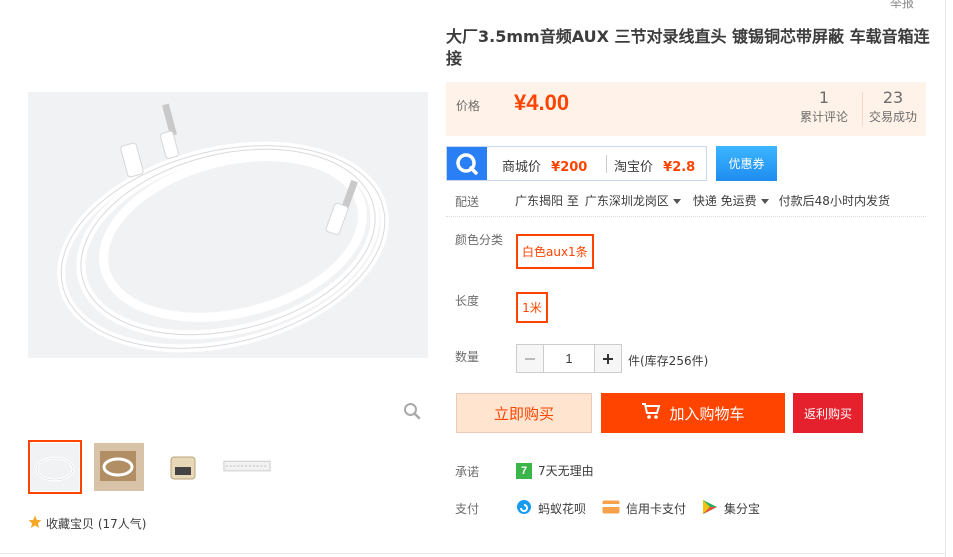  Describe the element at coordinates (151, 467) in the screenshot. I see `thumbnail-strip` at that location.